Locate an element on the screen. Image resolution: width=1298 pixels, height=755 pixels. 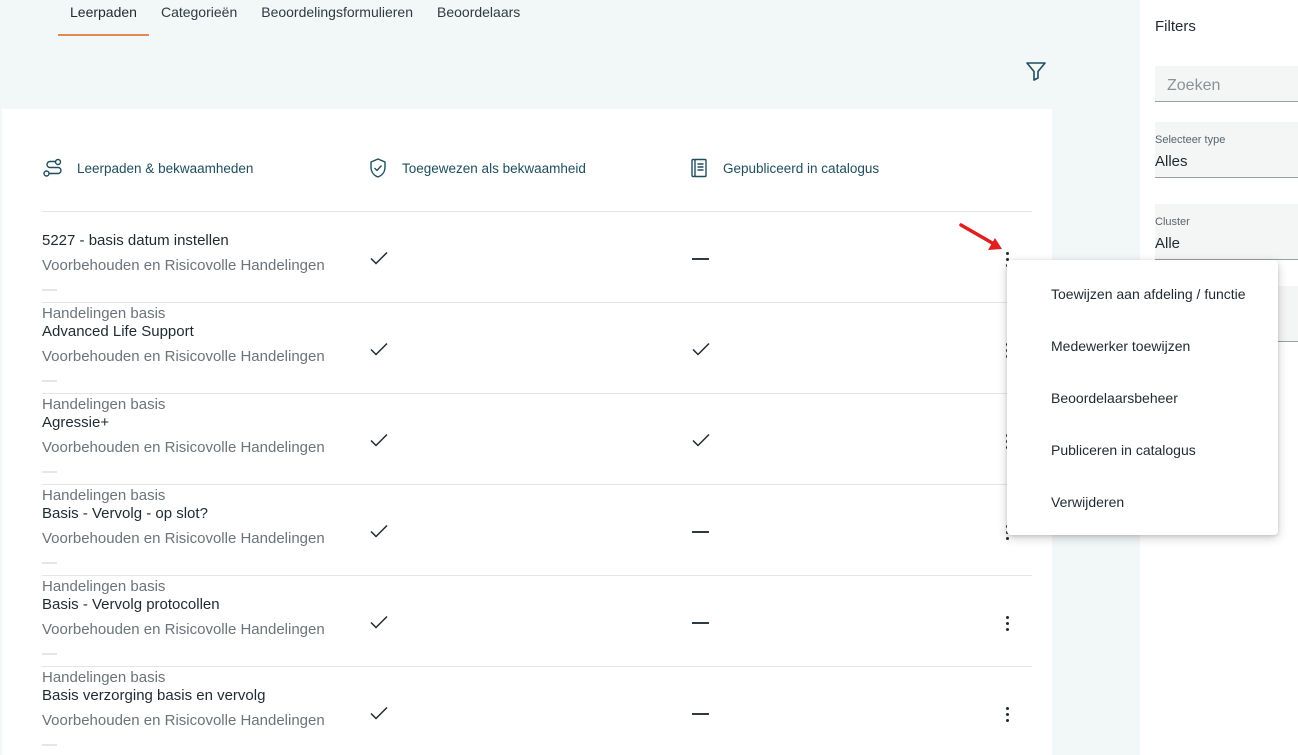
search-placeholder: Zoeken is located at coordinates (1194, 85).